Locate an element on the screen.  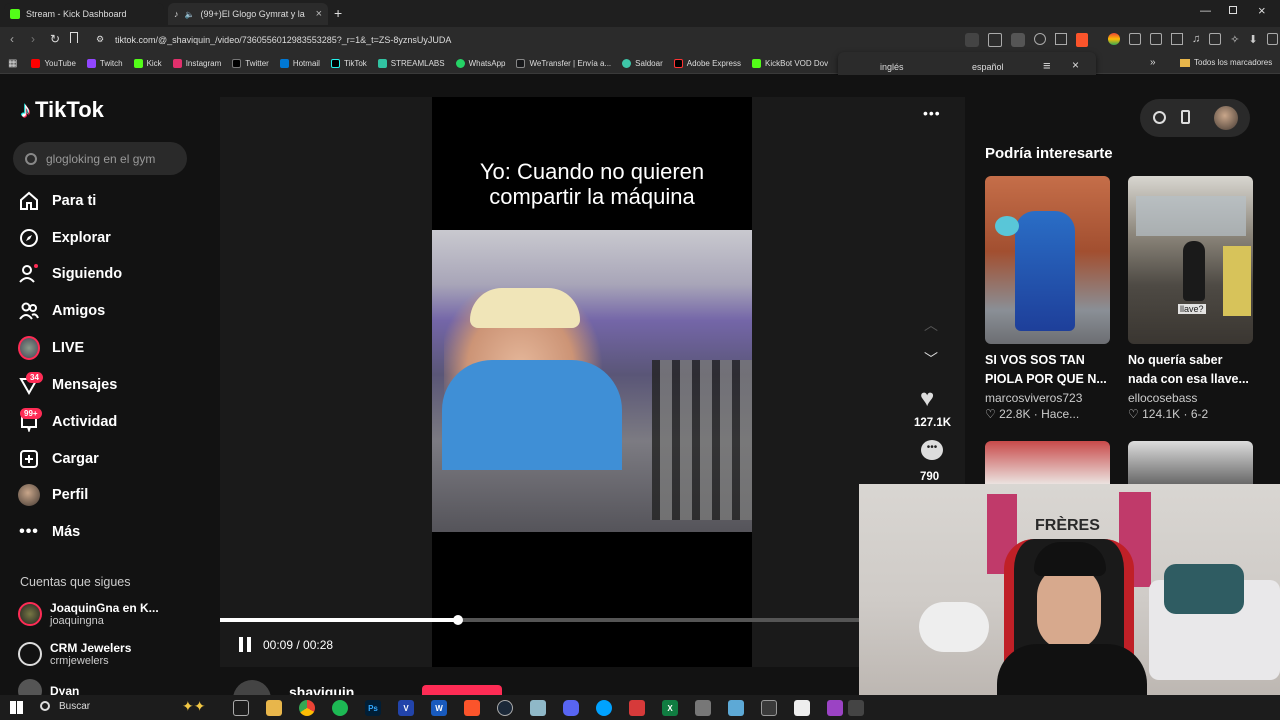
capcut-icon is located at coordinates (604, 708).